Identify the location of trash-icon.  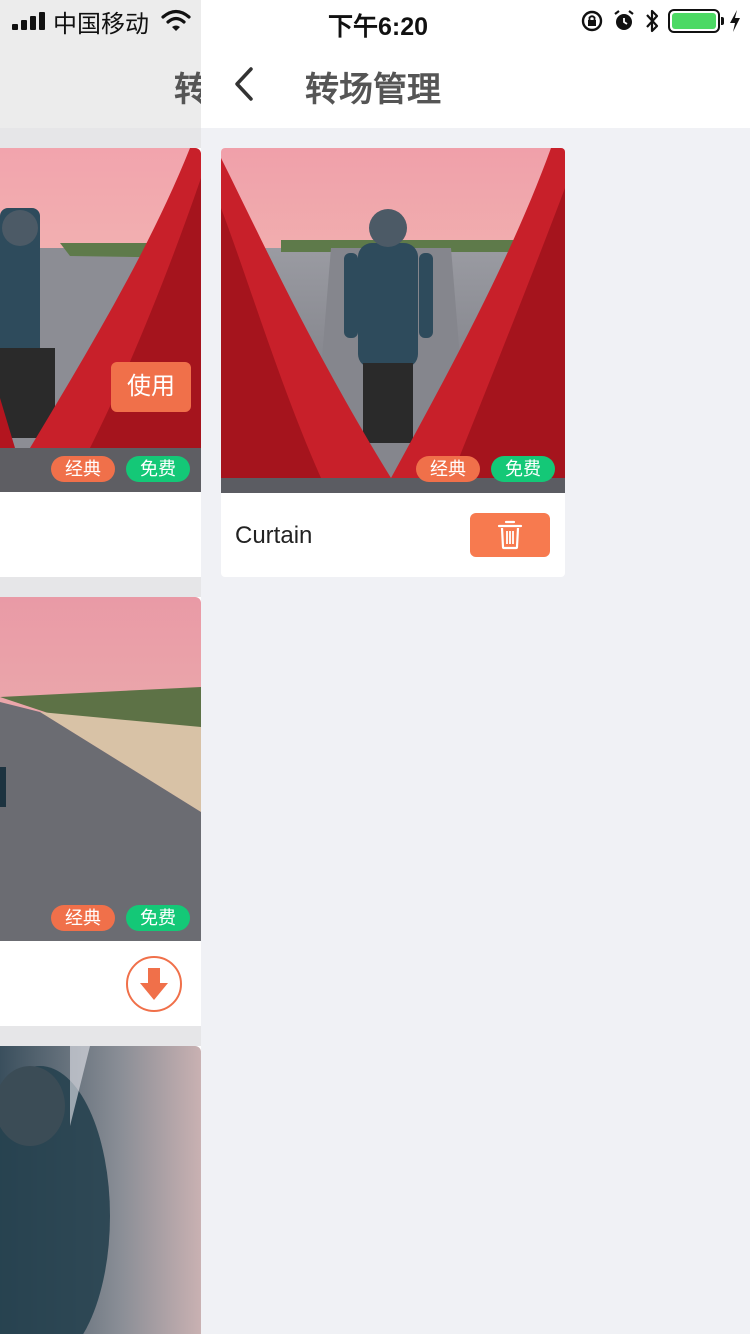
(510, 535).